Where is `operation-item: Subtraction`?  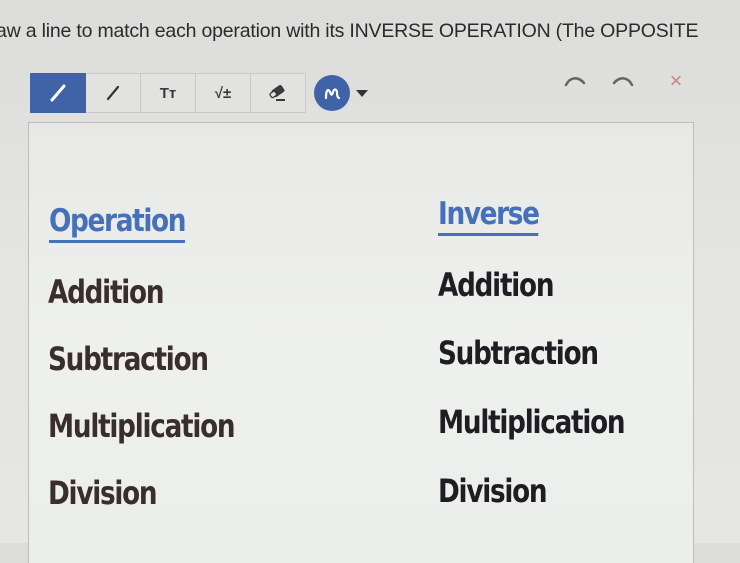 operation-item: Subtraction is located at coordinates (128, 359).